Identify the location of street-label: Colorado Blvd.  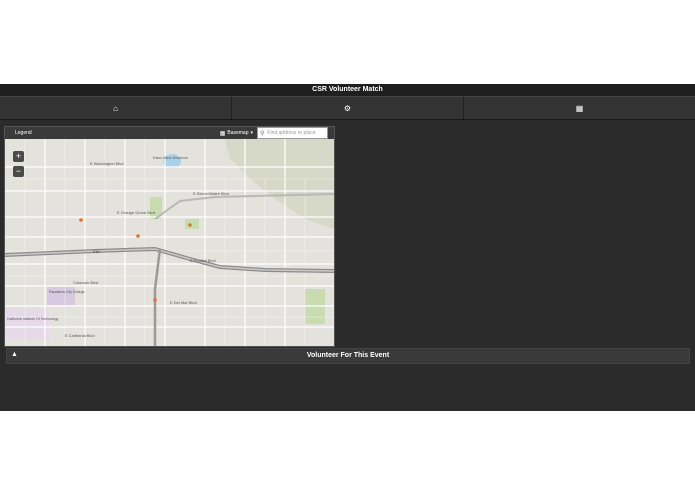
(85, 282).